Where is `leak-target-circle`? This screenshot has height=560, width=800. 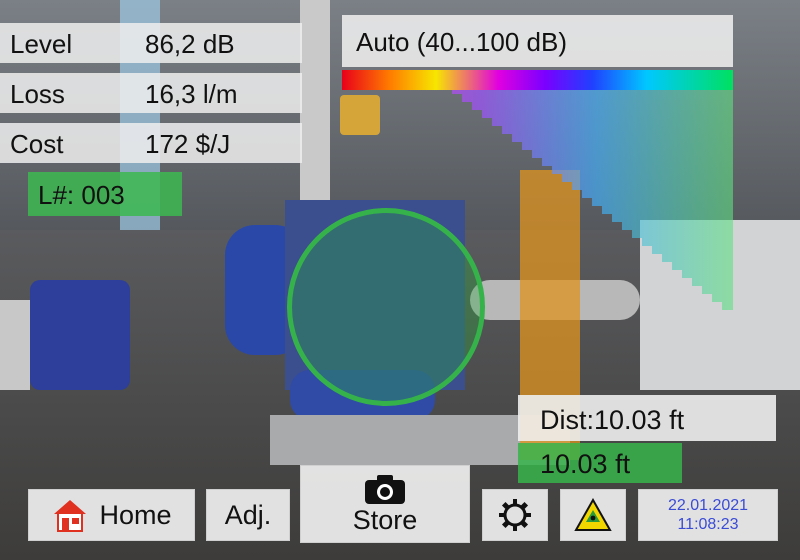 leak-target-circle is located at coordinates (386, 307).